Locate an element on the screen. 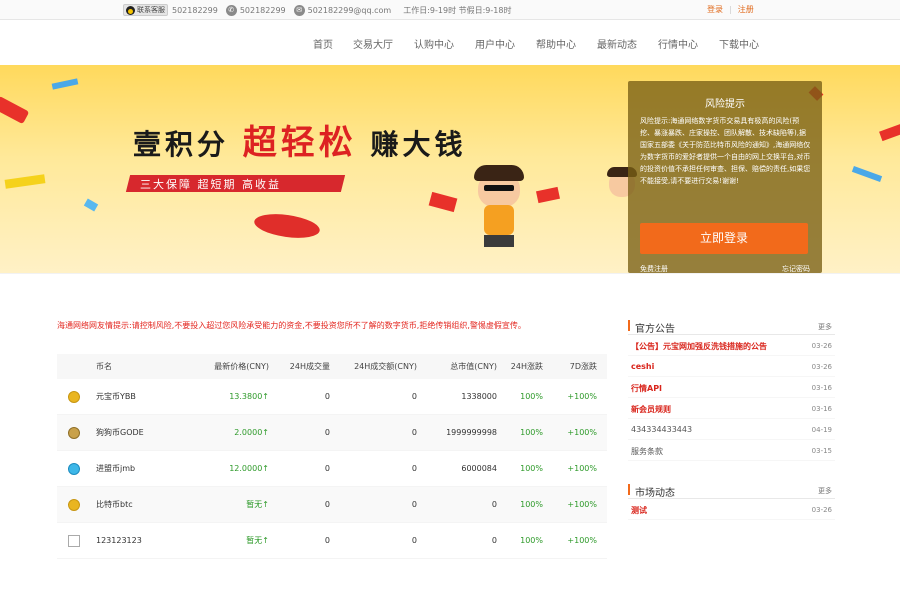 This screenshot has width=900, height=600. announcement-item: 服务条款 03-15 is located at coordinates (731, 450).